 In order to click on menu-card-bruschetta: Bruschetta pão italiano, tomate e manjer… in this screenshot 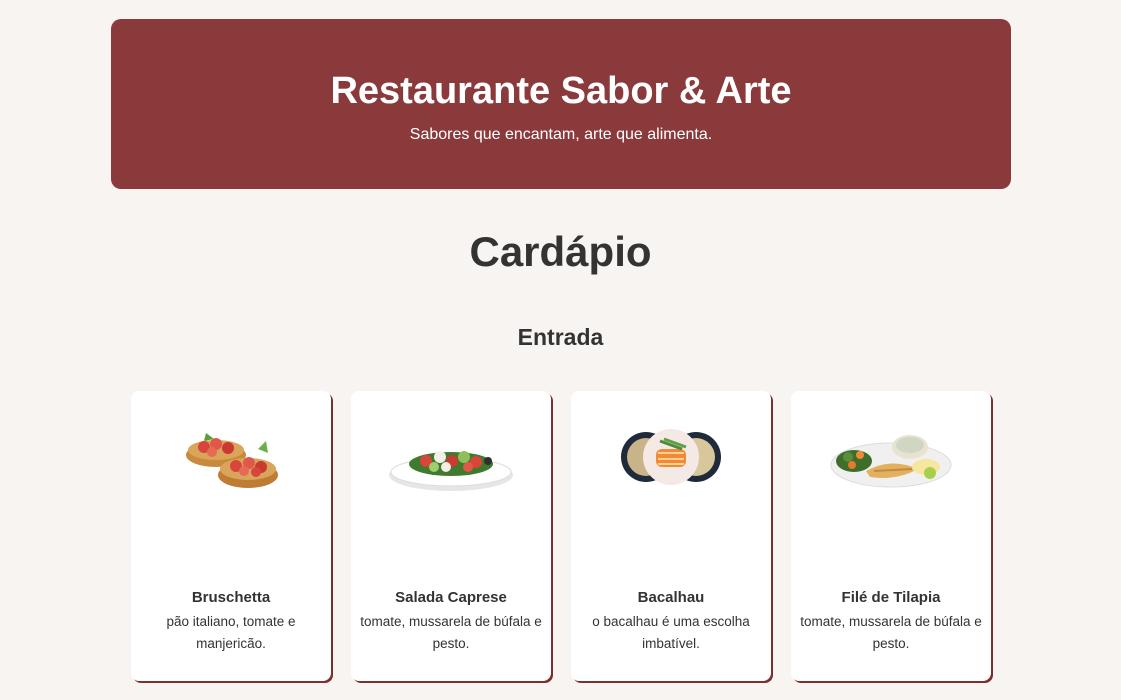, I will do `click(231, 536)`.